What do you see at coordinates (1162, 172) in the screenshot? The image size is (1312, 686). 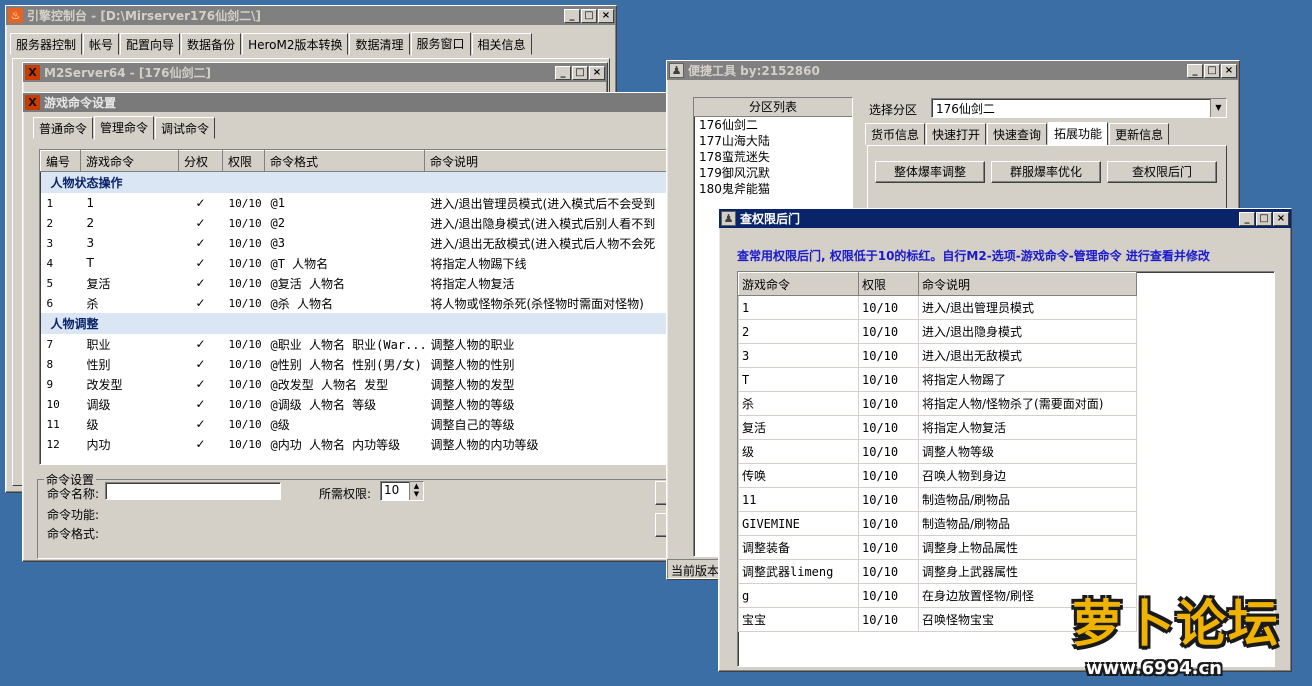 I see `action-button: 查权限后门` at bounding box center [1162, 172].